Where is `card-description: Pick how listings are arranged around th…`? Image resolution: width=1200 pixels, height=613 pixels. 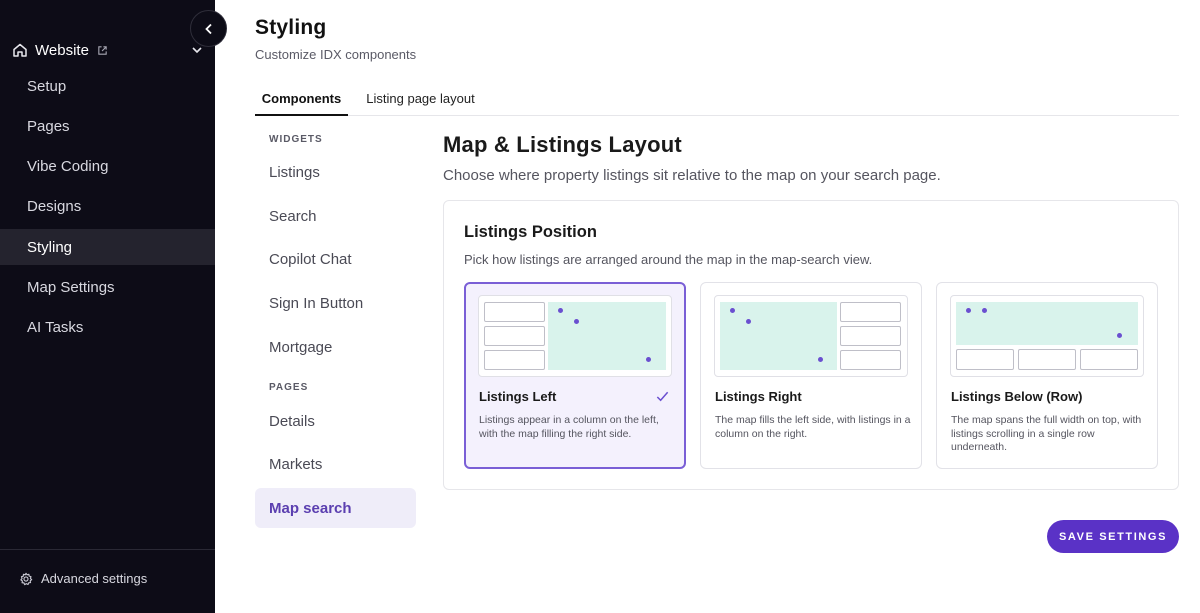
card-description: Pick how listings are arranged around th… is located at coordinates (668, 259).